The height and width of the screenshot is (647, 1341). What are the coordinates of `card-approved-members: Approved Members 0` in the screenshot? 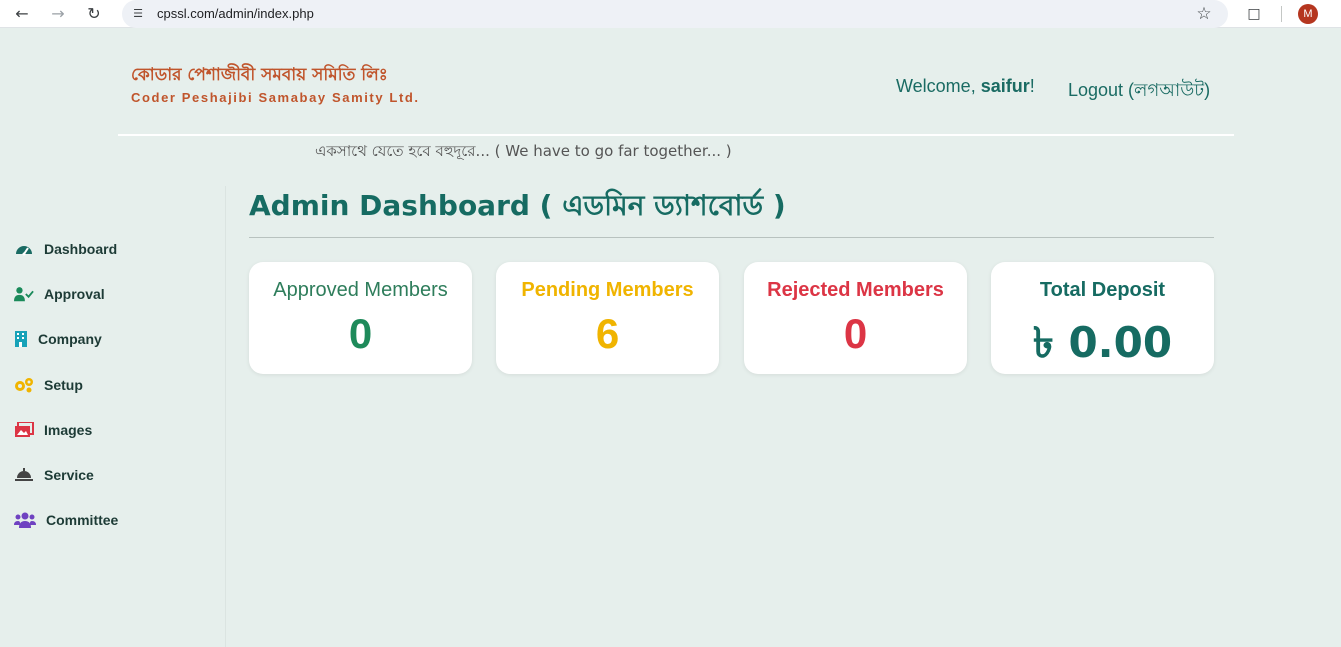 It's located at (360, 318).